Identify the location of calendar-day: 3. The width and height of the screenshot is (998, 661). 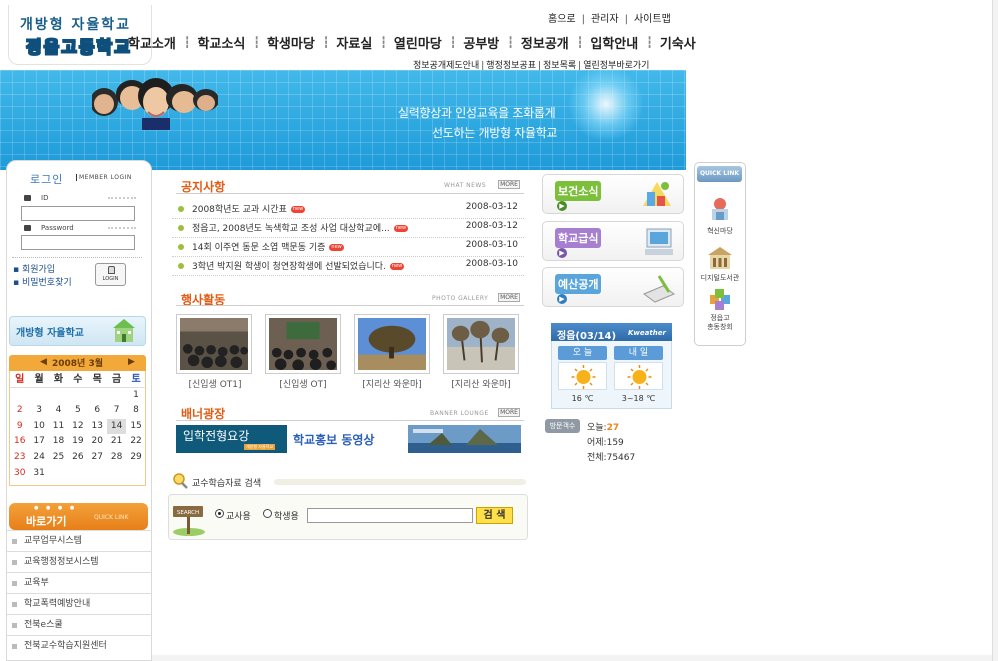
(38, 411).